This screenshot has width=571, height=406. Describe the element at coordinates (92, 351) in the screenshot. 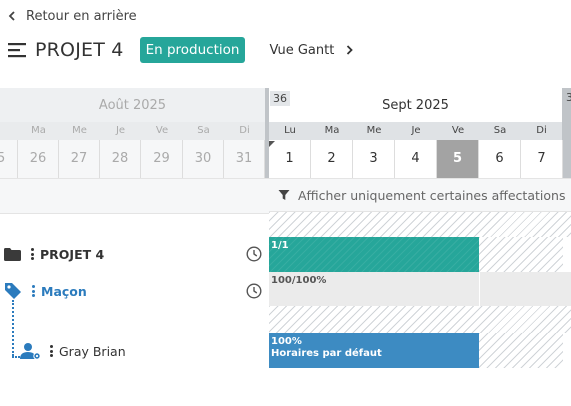

I see `row-person-label: Gray Brian` at that location.